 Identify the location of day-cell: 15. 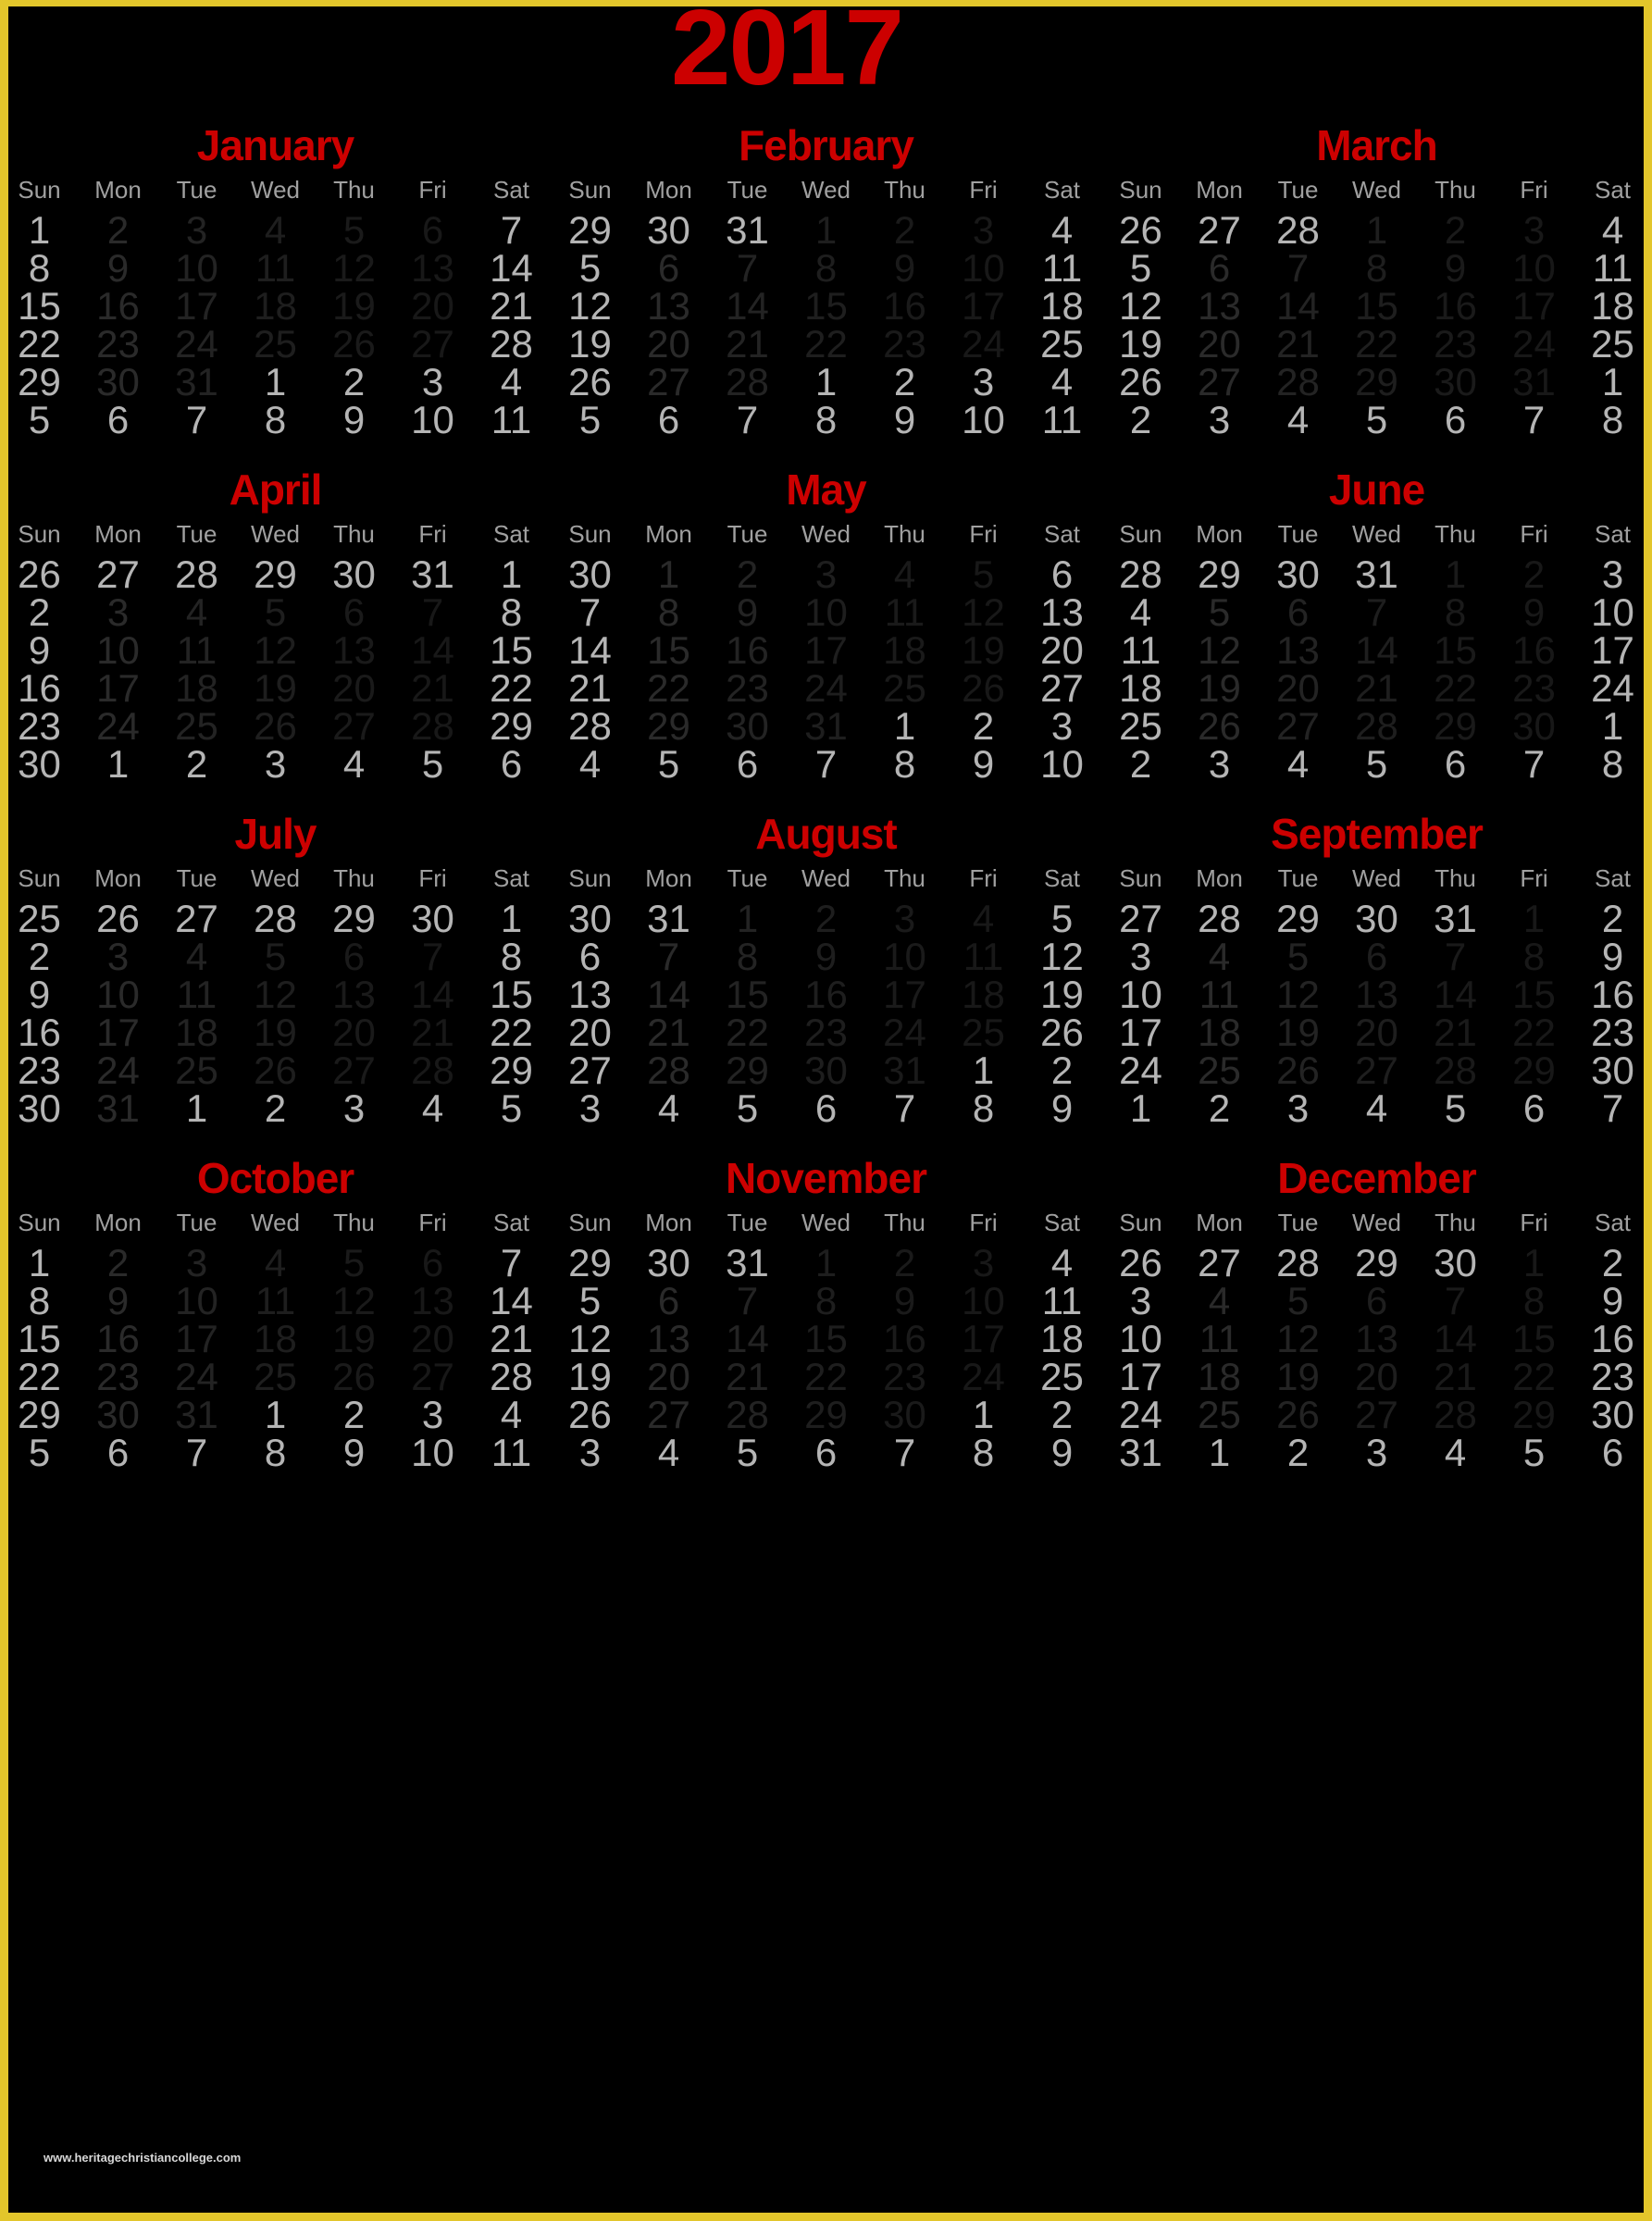
(512, 995).